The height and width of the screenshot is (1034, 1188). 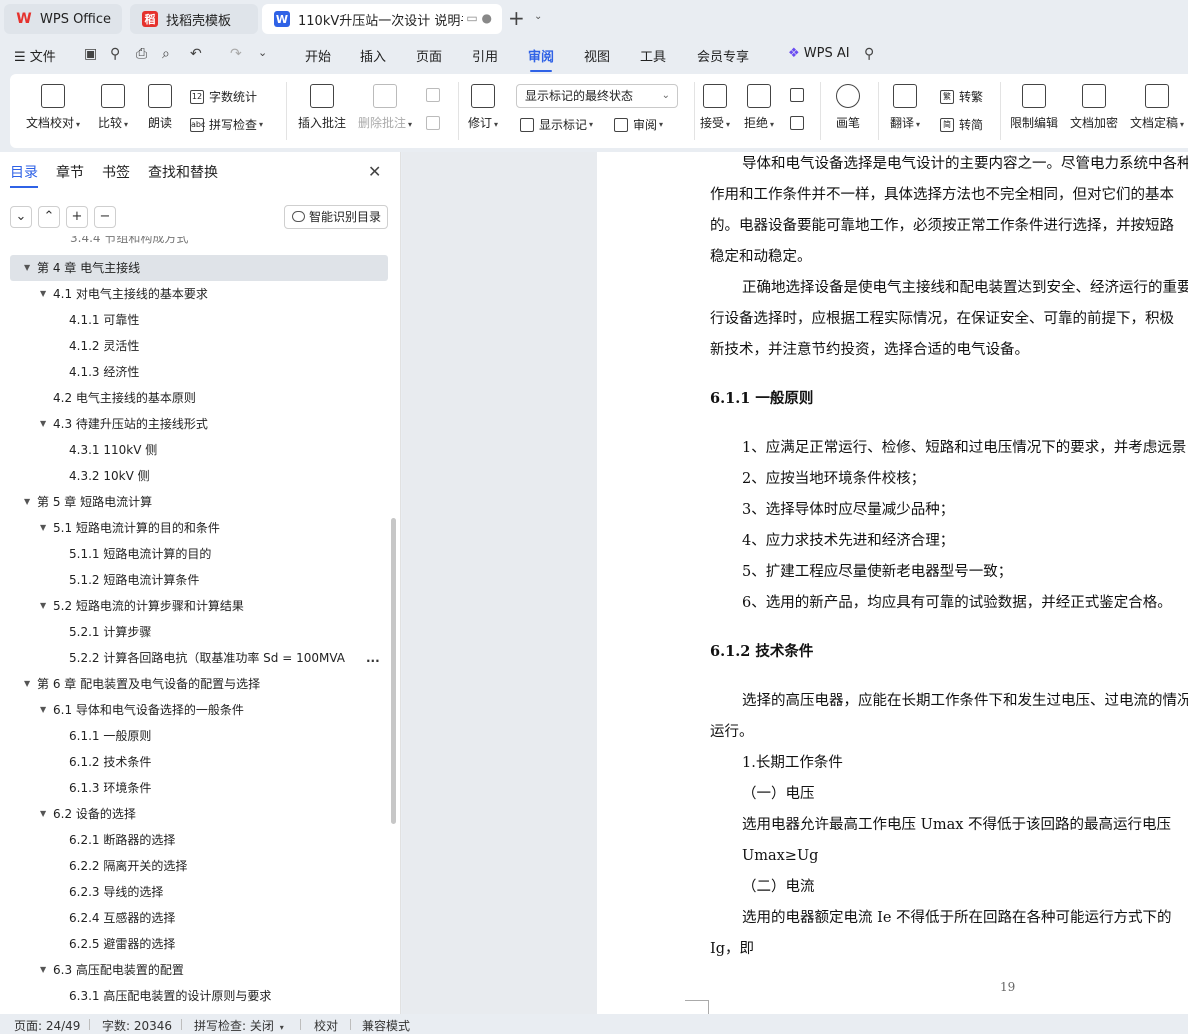 What do you see at coordinates (1157, 102) in the screenshot?
I see `finalize-button: 文档定稿 ▾` at bounding box center [1157, 102].